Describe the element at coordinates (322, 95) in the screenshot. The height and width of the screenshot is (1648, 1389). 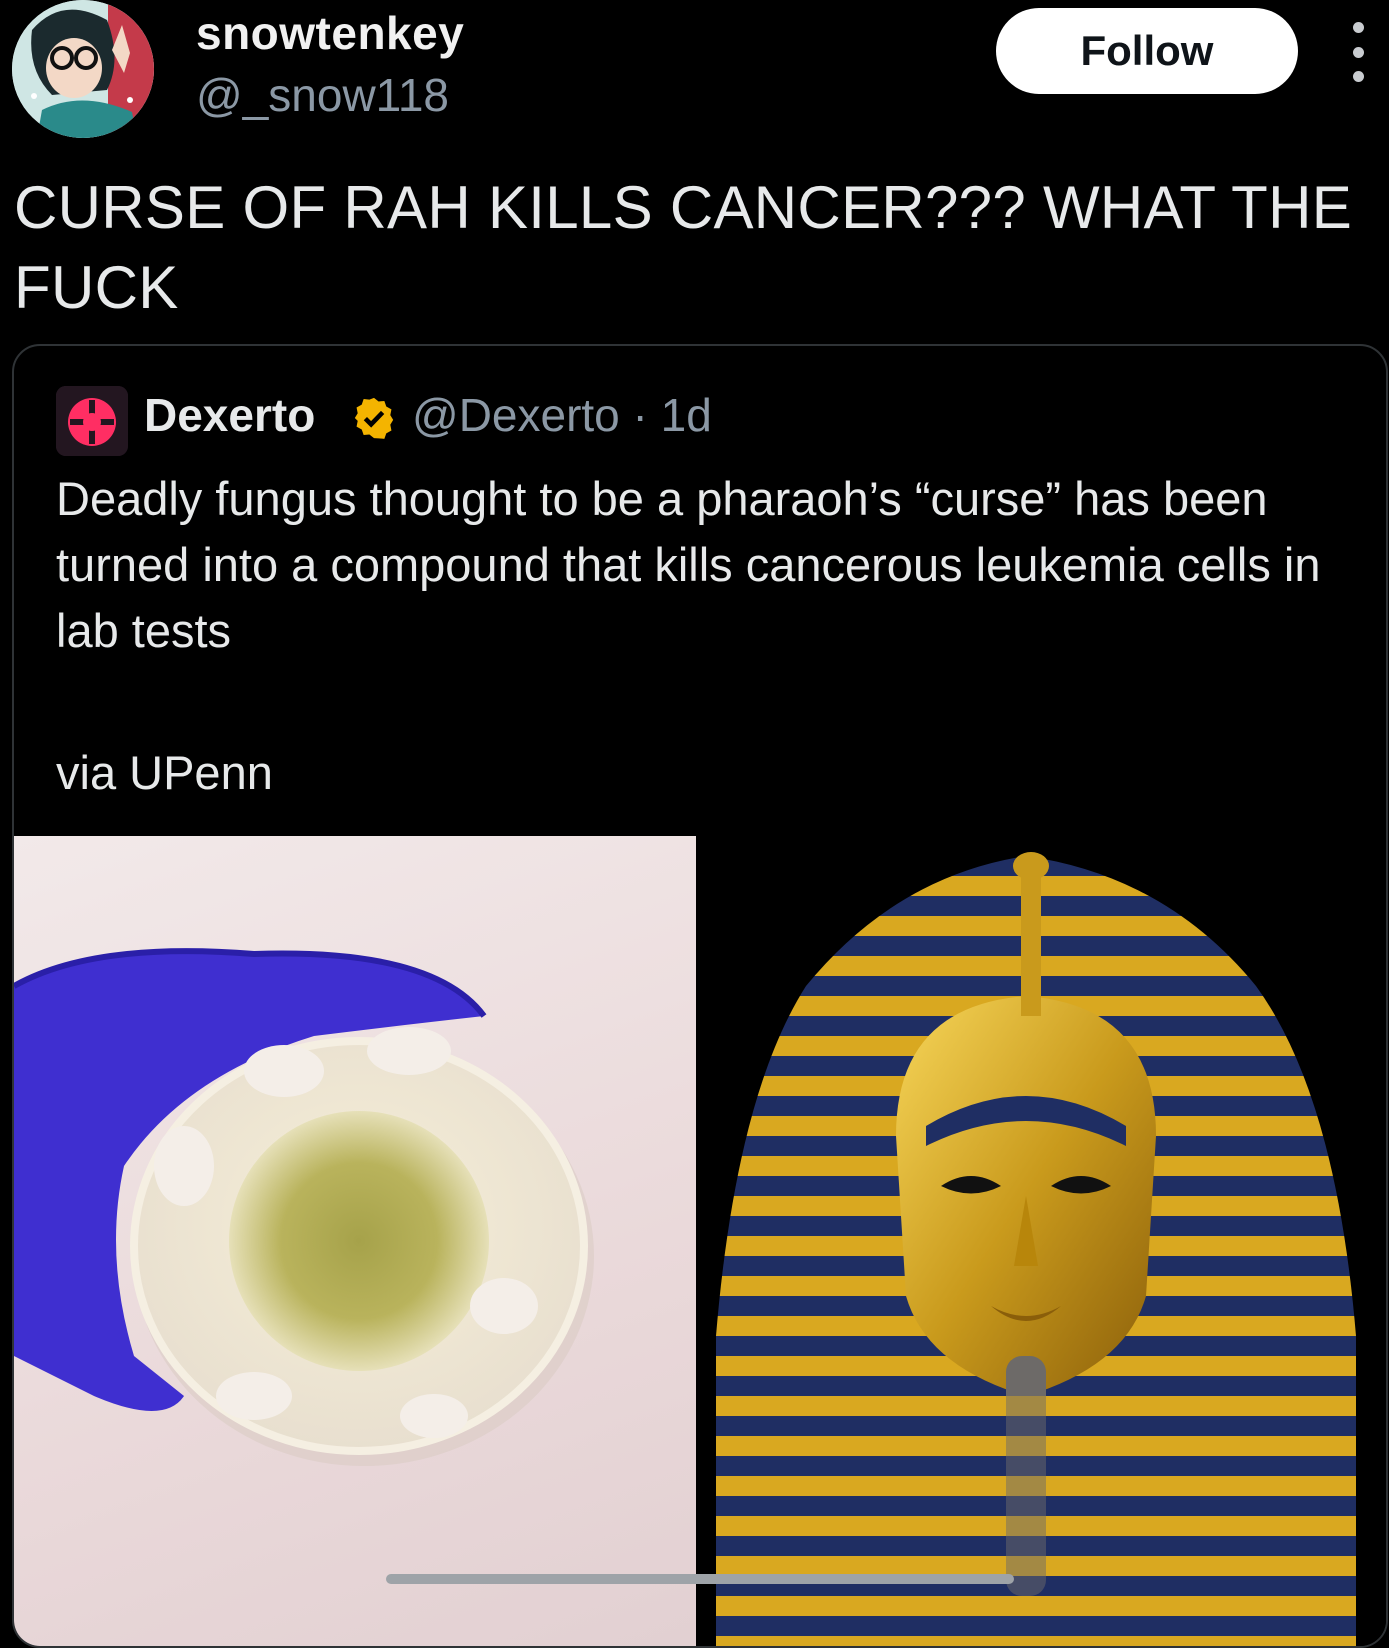
I see `author-handle: @_snow118` at that location.